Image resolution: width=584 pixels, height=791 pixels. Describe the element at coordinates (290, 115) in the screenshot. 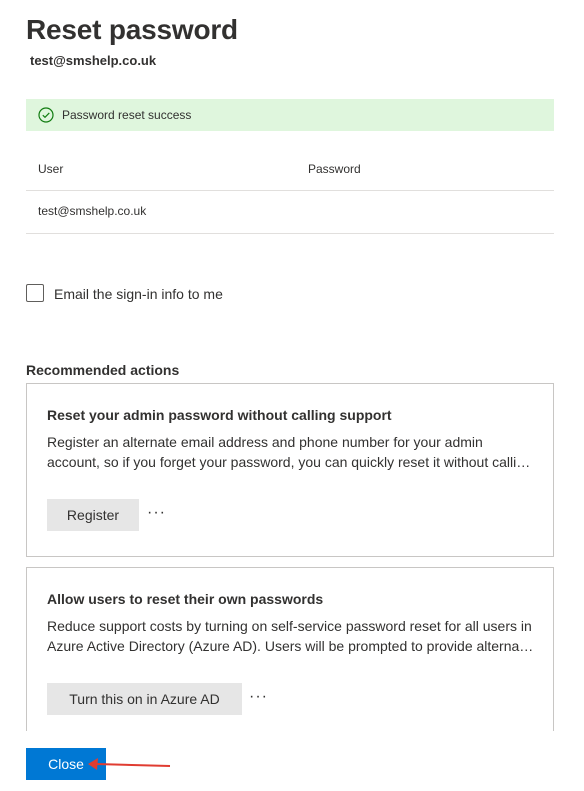

I see `success-notification: Password reset success` at that location.